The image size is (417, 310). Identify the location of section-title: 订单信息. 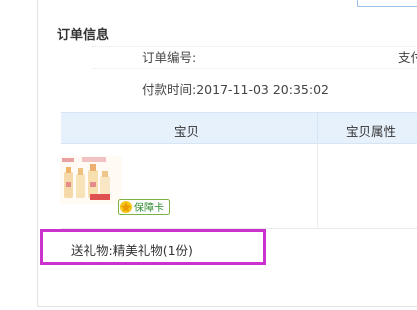
(83, 35).